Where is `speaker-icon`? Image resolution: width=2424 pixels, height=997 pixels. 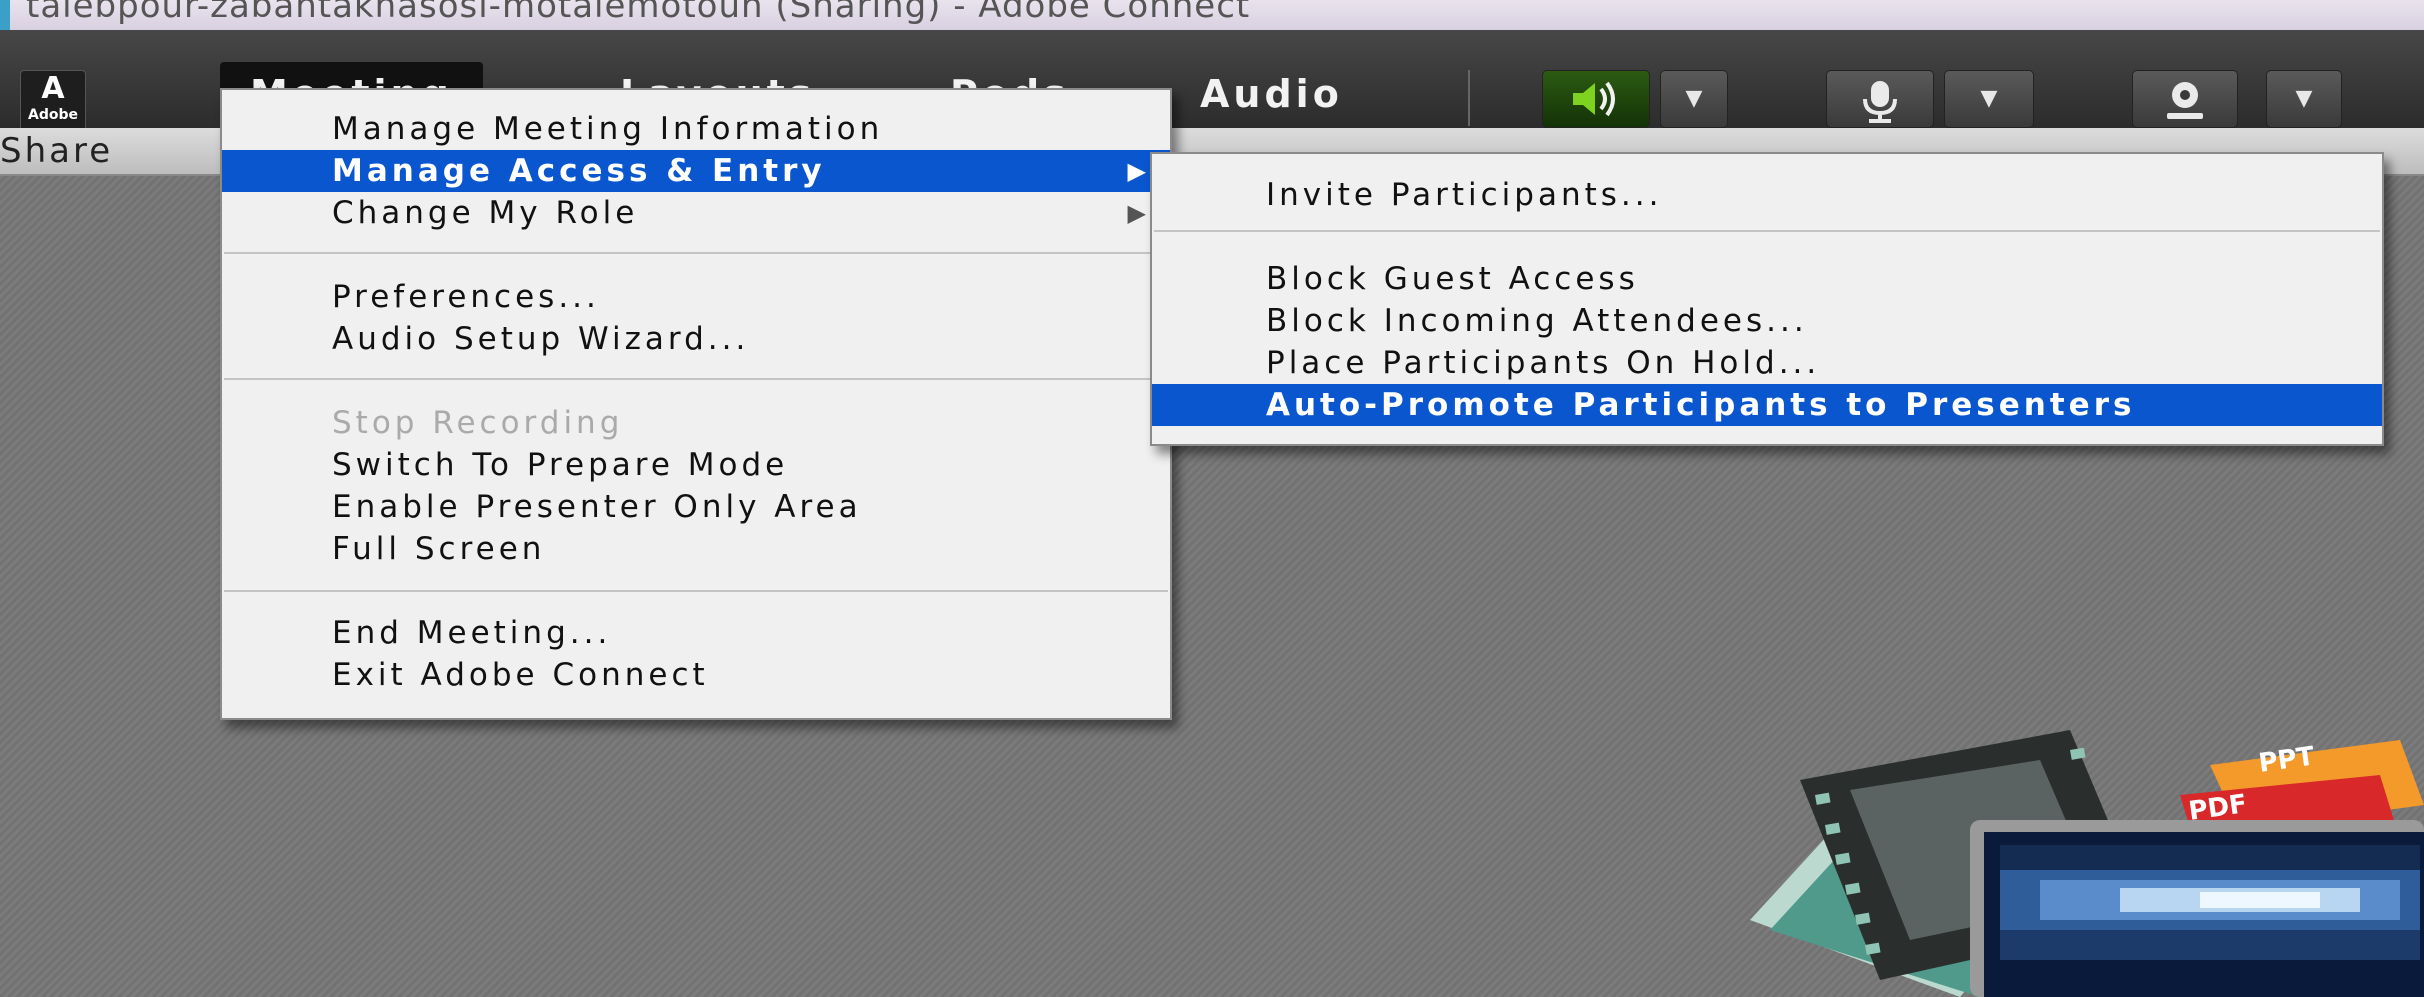 speaker-icon is located at coordinates (1594, 99).